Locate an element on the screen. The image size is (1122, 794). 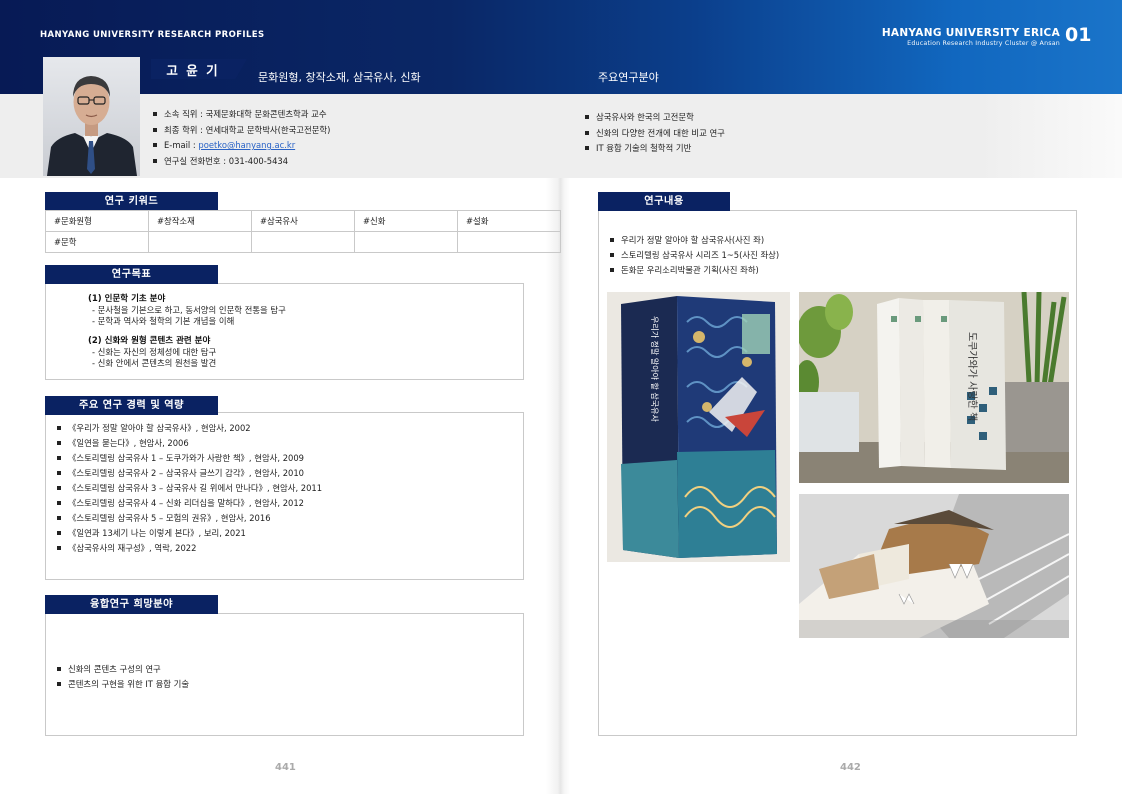
list-item: 돈화문 우리소리박물관 기획(사진 좌하) is located at coordinates (694, 270).